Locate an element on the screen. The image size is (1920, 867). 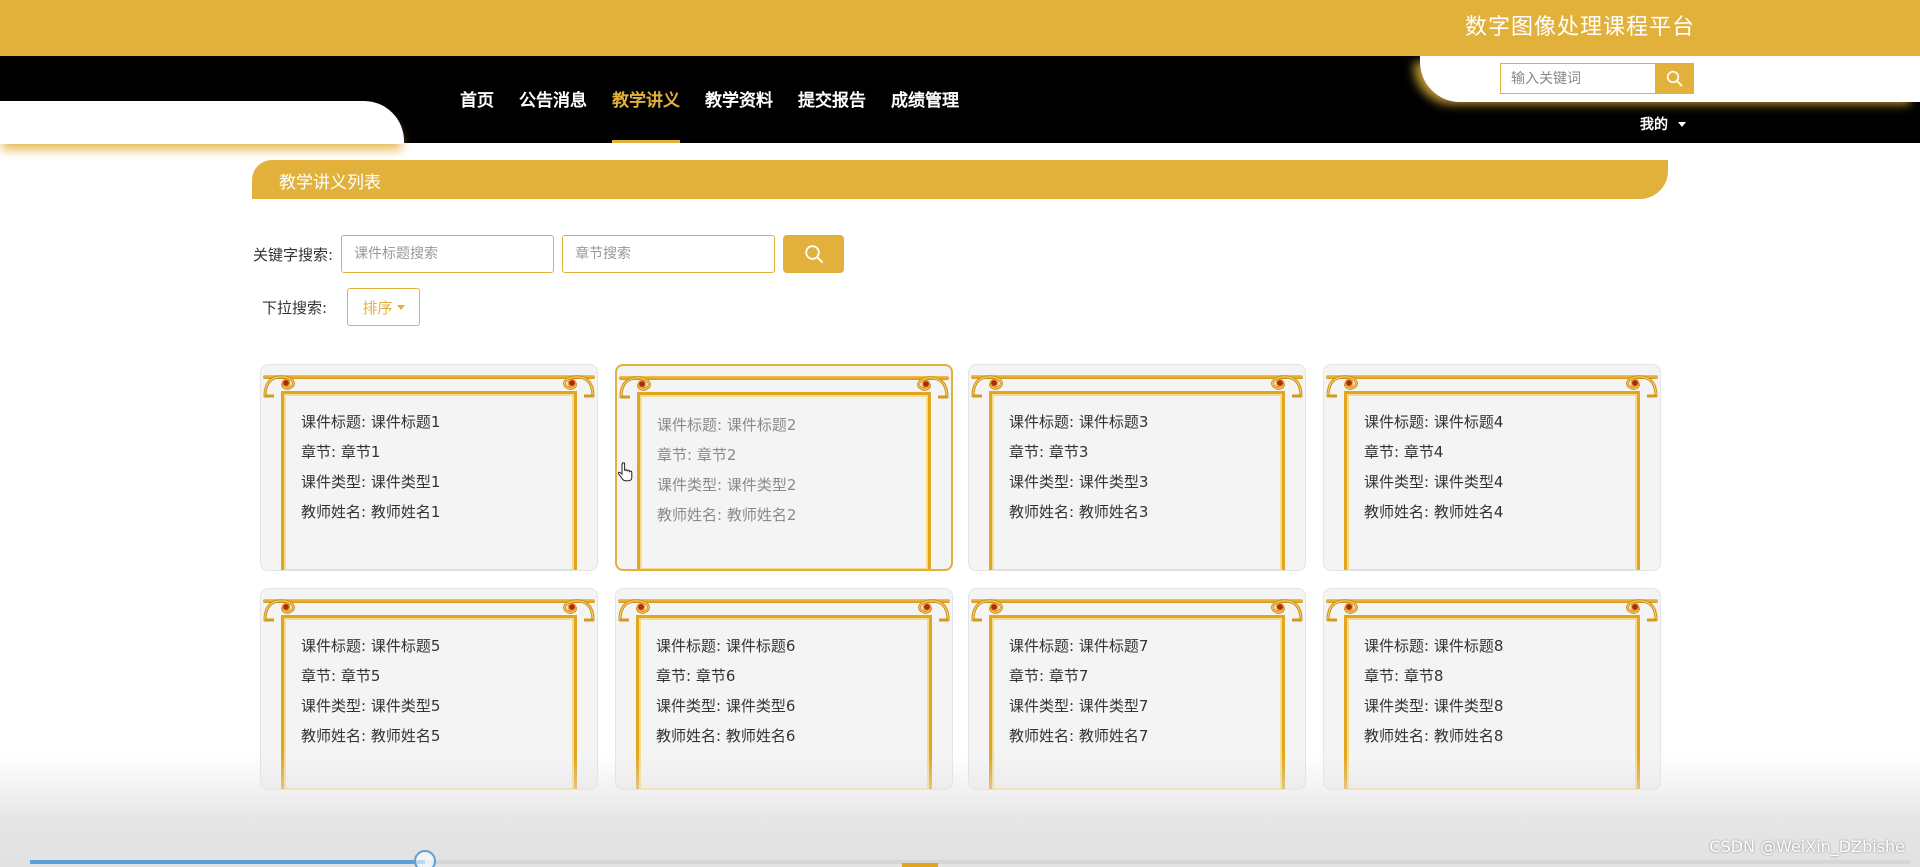
card-field-type: 课件类型: 课件类型2 is located at coordinates (727, 485).